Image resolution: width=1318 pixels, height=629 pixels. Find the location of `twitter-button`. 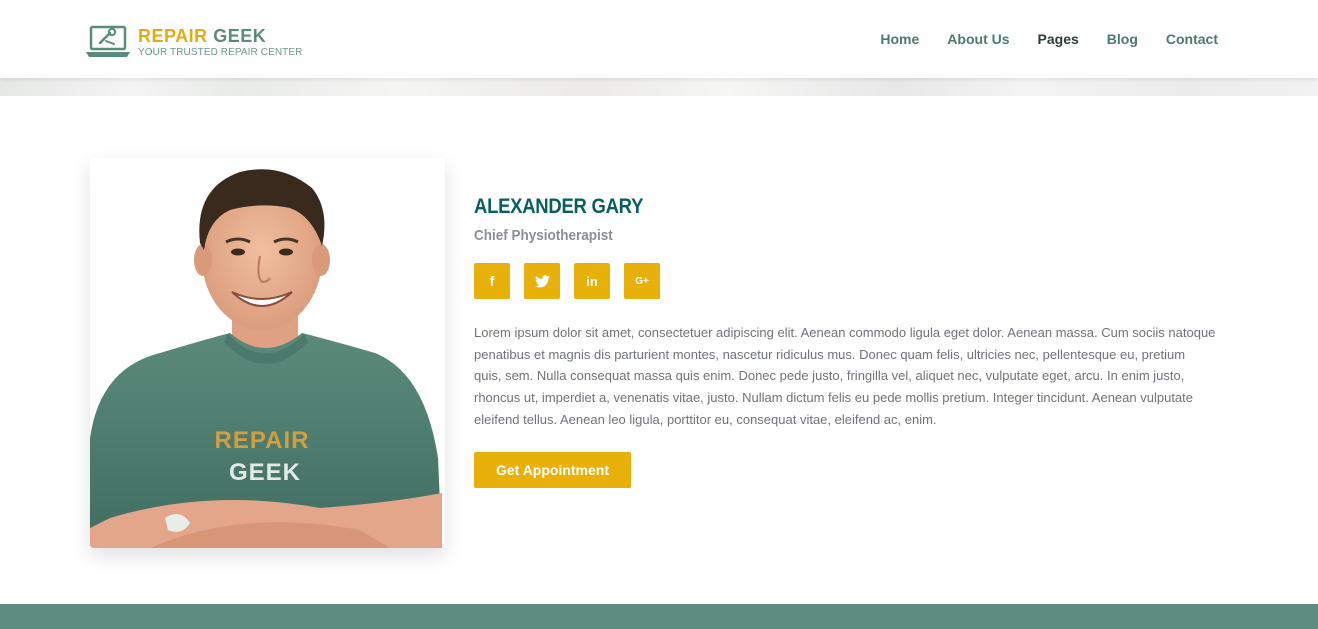

twitter-button is located at coordinates (542, 281).